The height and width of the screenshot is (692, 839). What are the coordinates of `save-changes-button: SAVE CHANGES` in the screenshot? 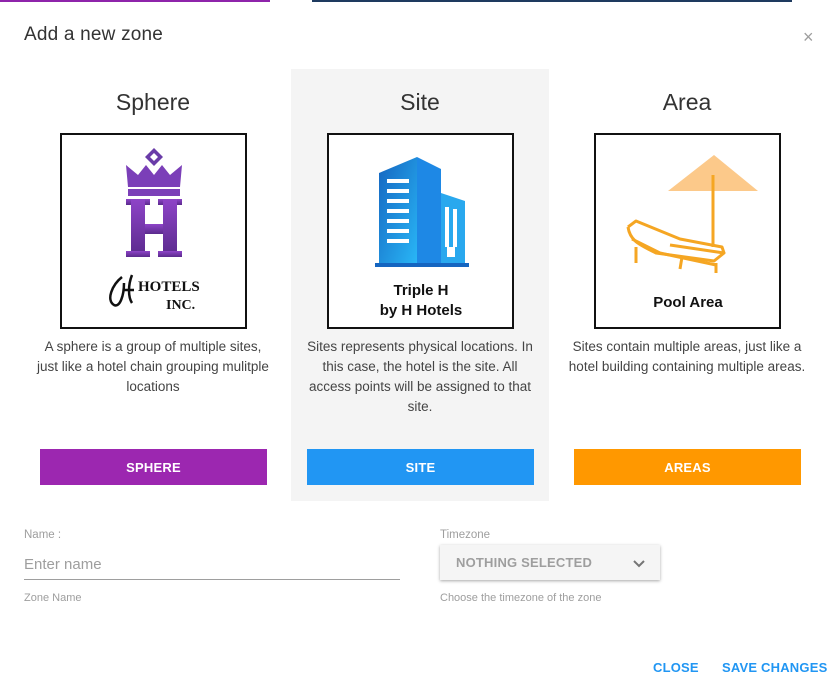 It's located at (774, 667).